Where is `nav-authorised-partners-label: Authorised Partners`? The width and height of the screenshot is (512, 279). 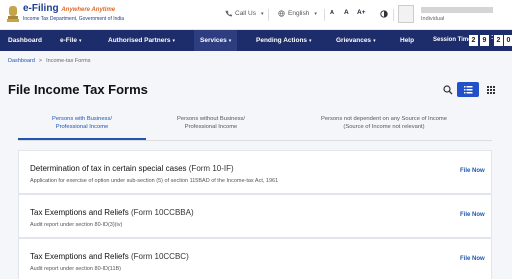
nav-authorised-partners-label: Authorised Partners is located at coordinates (139, 40).